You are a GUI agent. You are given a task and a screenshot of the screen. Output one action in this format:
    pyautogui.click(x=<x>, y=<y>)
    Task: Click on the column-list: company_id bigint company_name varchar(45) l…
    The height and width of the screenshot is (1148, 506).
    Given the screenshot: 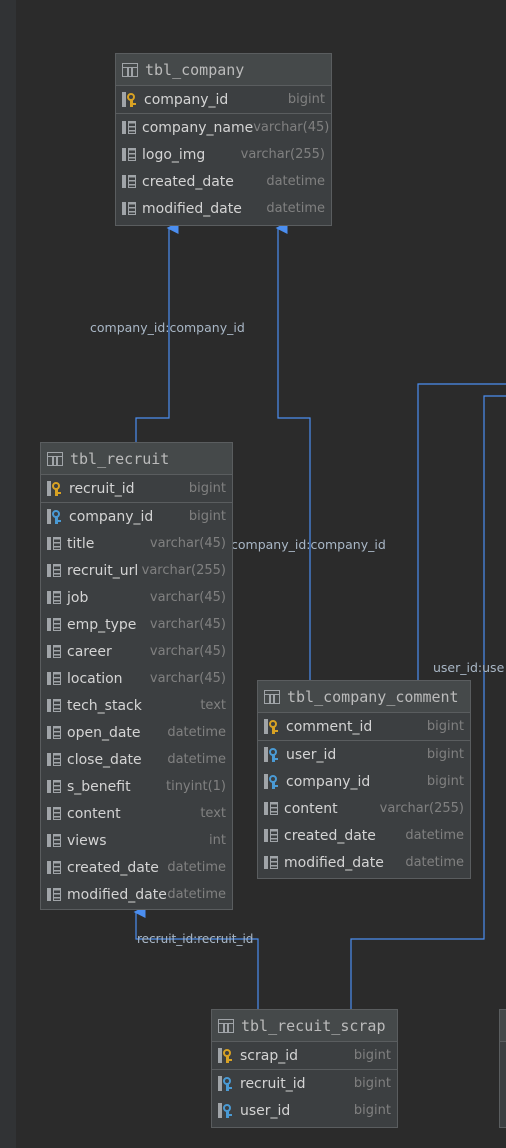 What is the action you would take?
    pyautogui.click(x=223, y=154)
    